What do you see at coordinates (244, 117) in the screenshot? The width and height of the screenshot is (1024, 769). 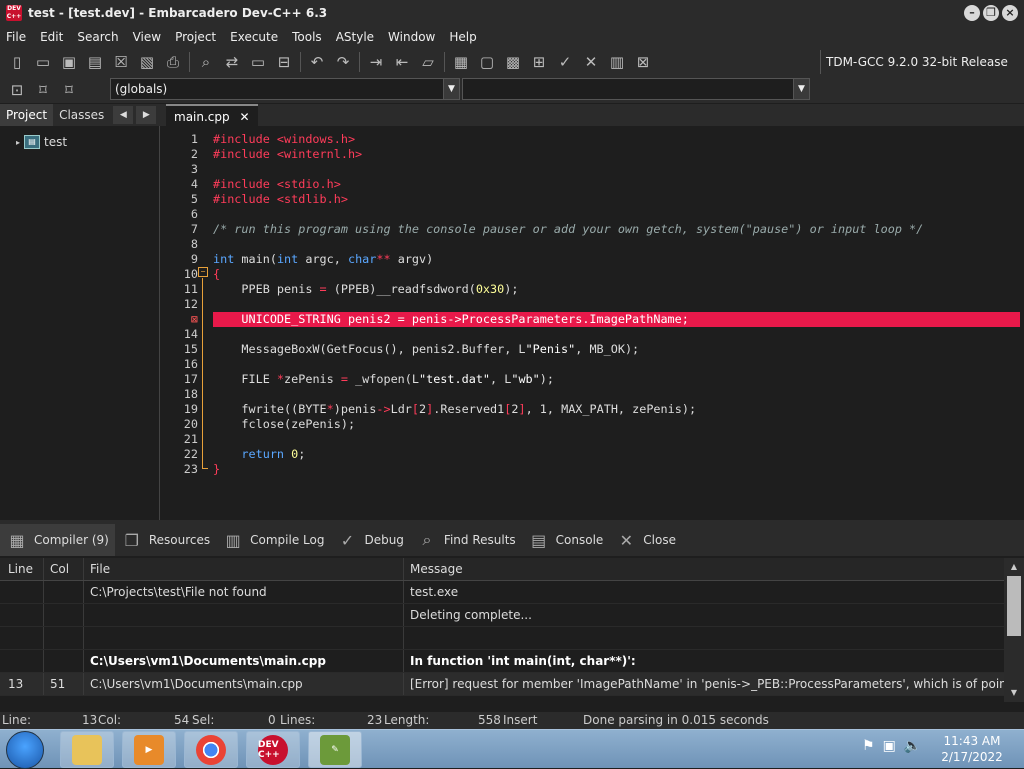 I see `close-tab-icon: ✕` at bounding box center [244, 117].